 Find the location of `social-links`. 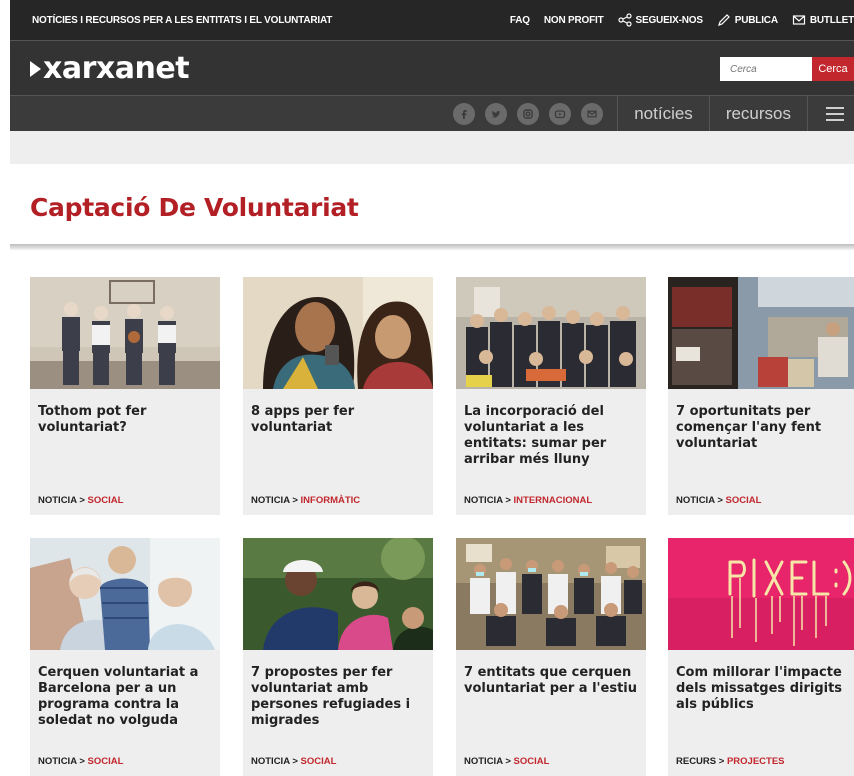

social-links is located at coordinates (535, 113).